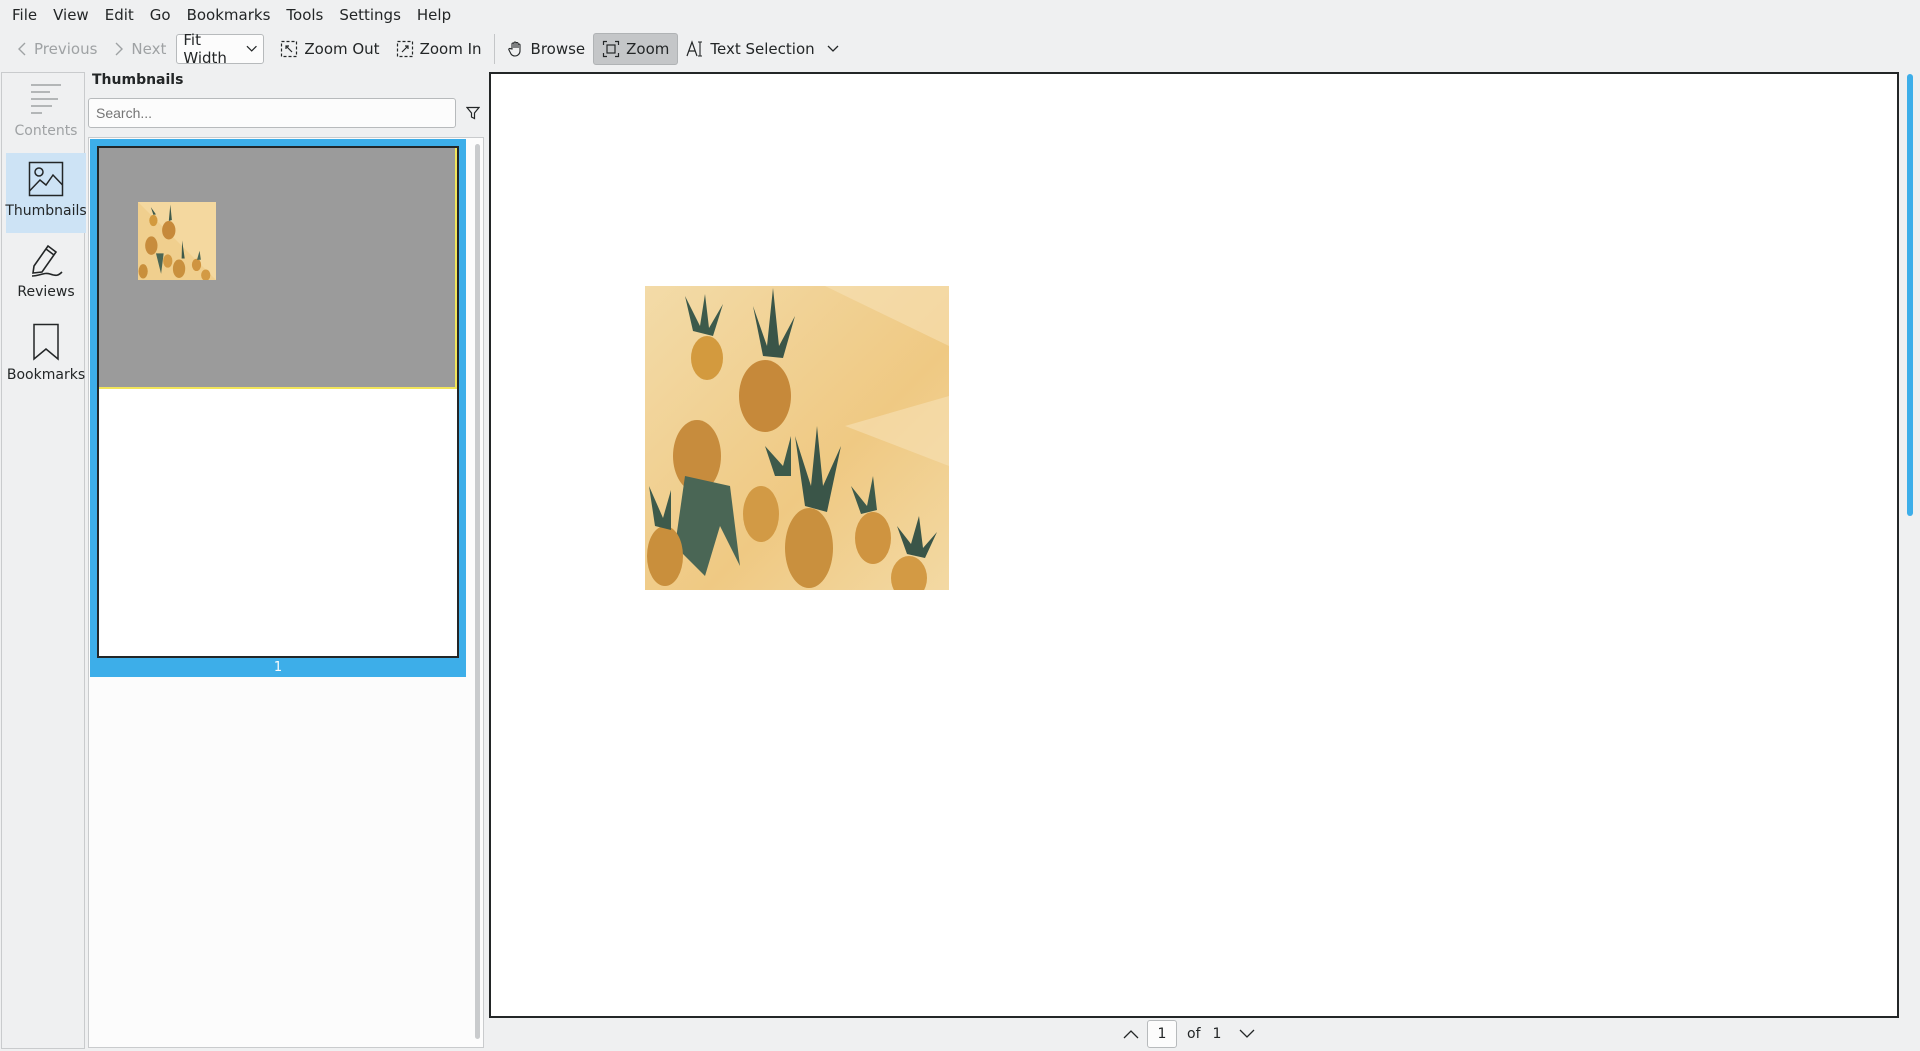 The image size is (1920, 1051). What do you see at coordinates (558, 49) in the screenshot?
I see `browse-label: Browse` at bounding box center [558, 49].